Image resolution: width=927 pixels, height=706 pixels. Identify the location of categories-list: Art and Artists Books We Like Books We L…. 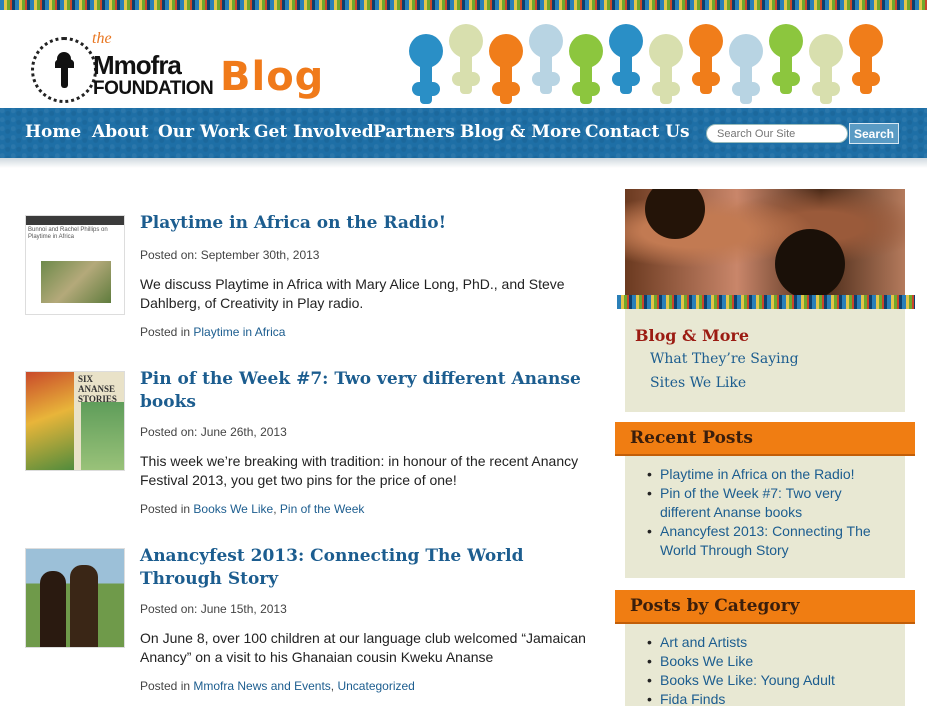
(768, 669).